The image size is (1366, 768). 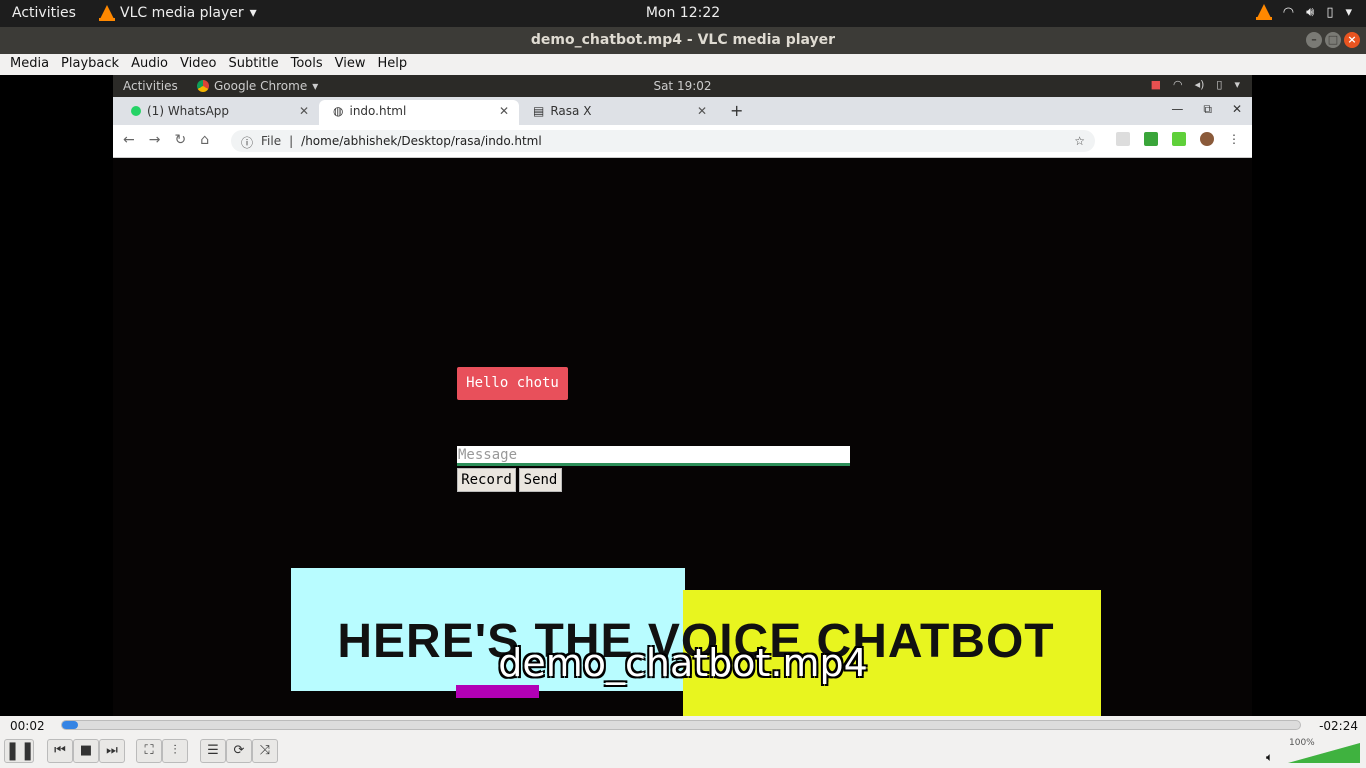 What do you see at coordinates (307, 64) in the screenshot?
I see `menu-tools: Tools` at bounding box center [307, 64].